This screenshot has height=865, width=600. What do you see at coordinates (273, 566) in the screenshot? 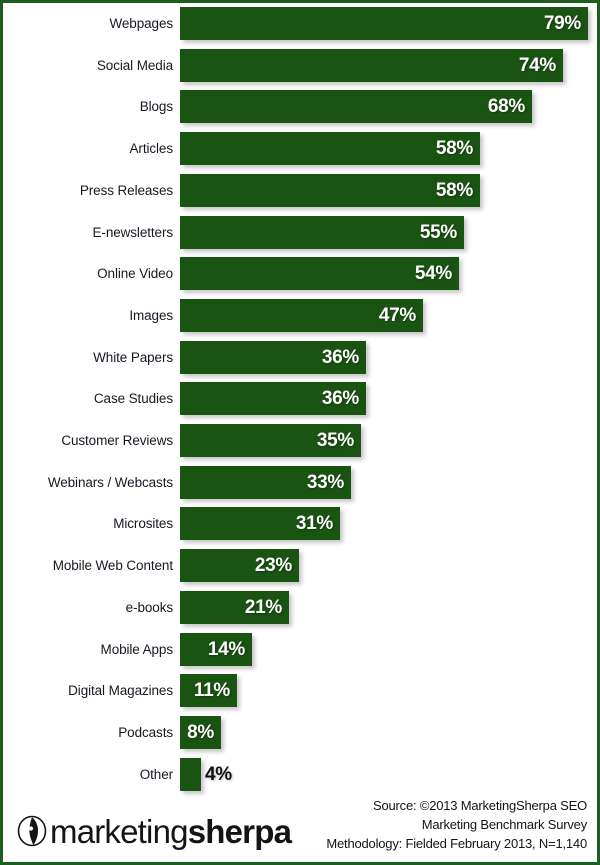
I see `bar-value-label: 23%` at bounding box center [273, 566].